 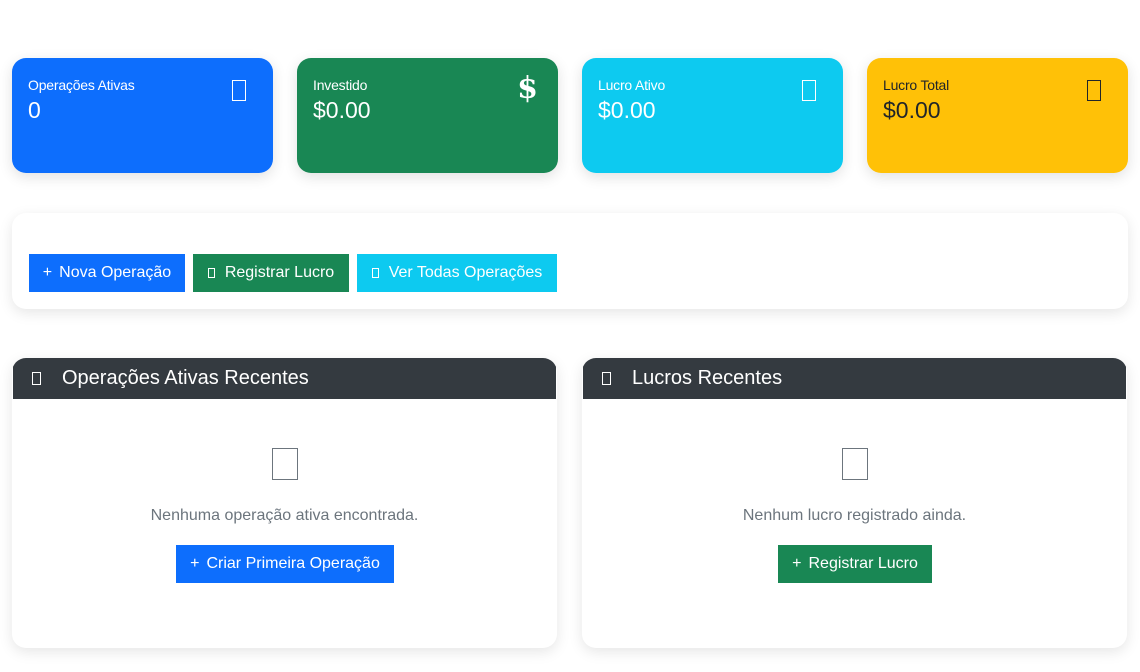 What do you see at coordinates (916, 85) in the screenshot?
I see `stat-label: Lucro Total` at bounding box center [916, 85].